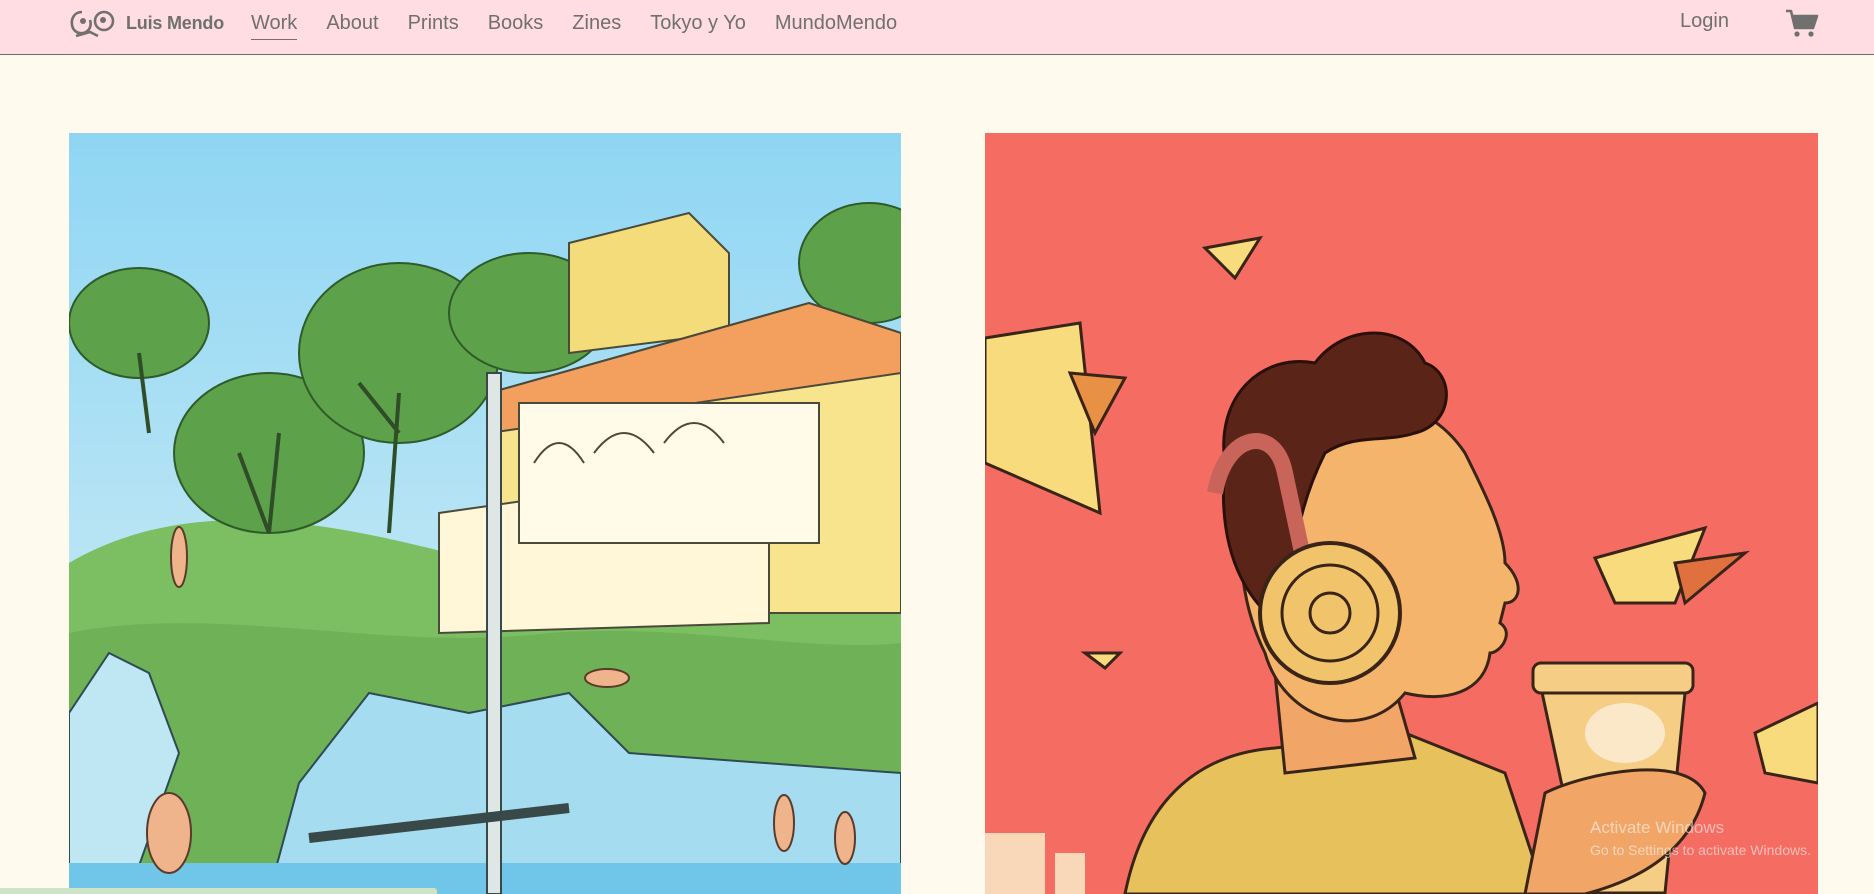 This screenshot has height=894, width=1874. I want to click on watermark-title: Activate Windows, so click(1657, 827).